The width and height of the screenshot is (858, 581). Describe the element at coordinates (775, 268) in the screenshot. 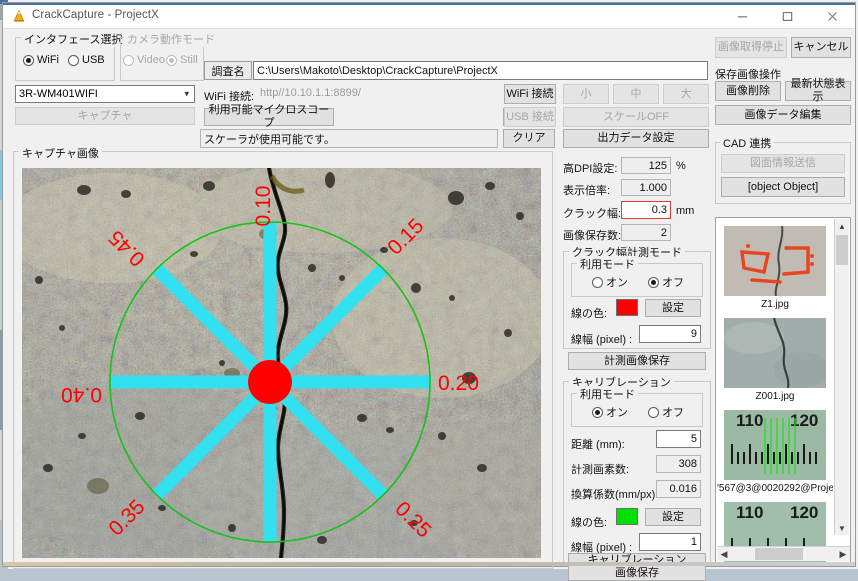

I see `list-item: Z1.jpg` at that location.